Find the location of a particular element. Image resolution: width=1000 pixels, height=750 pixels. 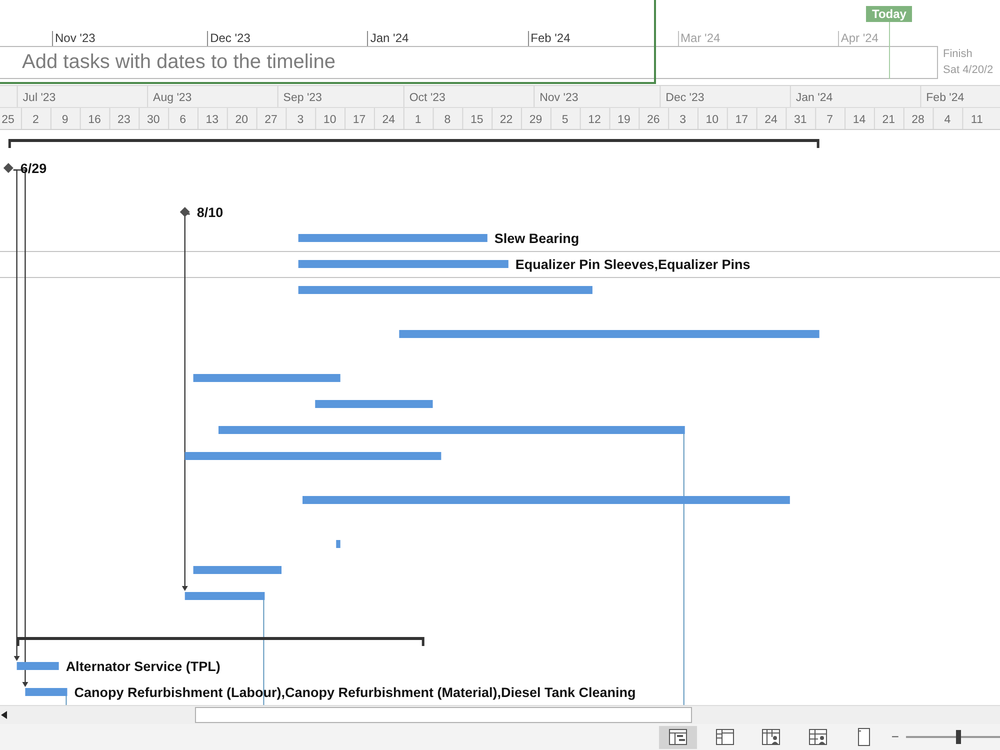

view-button is located at coordinates (678, 737).